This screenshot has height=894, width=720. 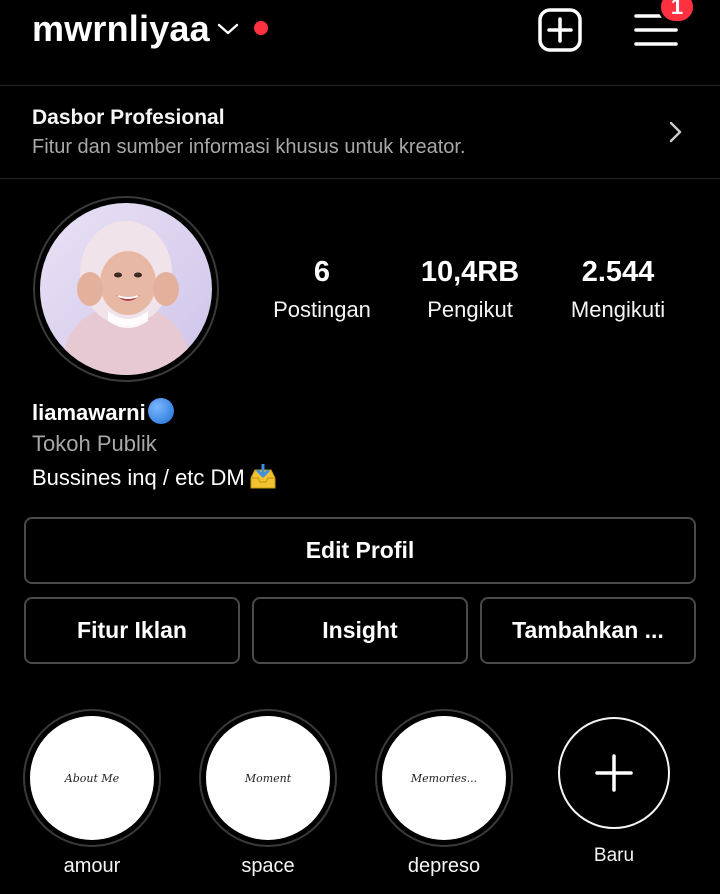 What do you see at coordinates (618, 309) in the screenshot?
I see `following-label: Mengikuti` at bounding box center [618, 309].